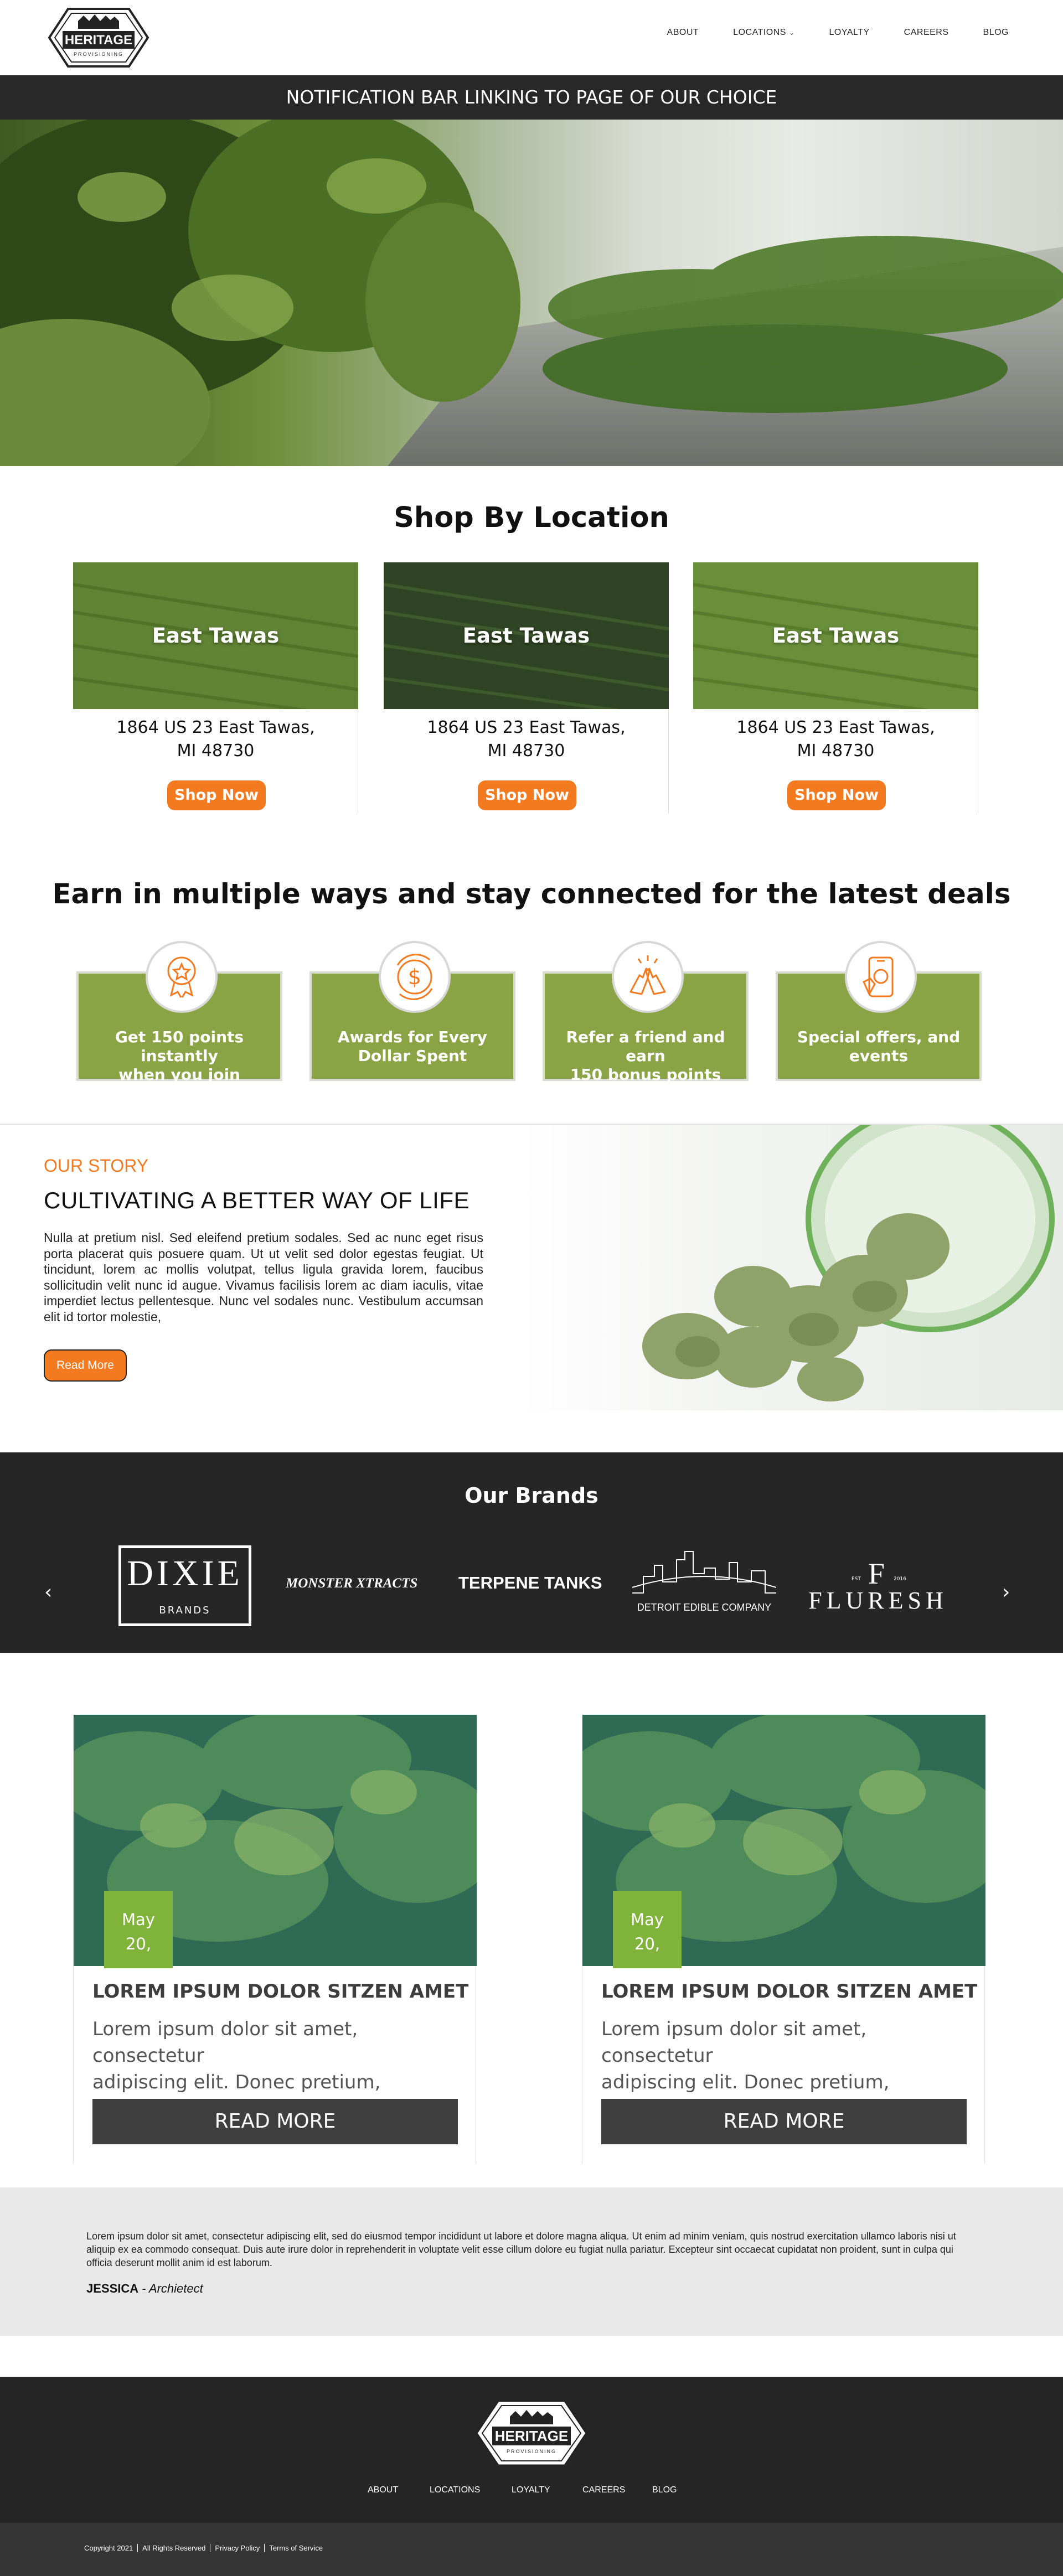  I want to click on footer-nav-blog: BLOG, so click(664, 2490).